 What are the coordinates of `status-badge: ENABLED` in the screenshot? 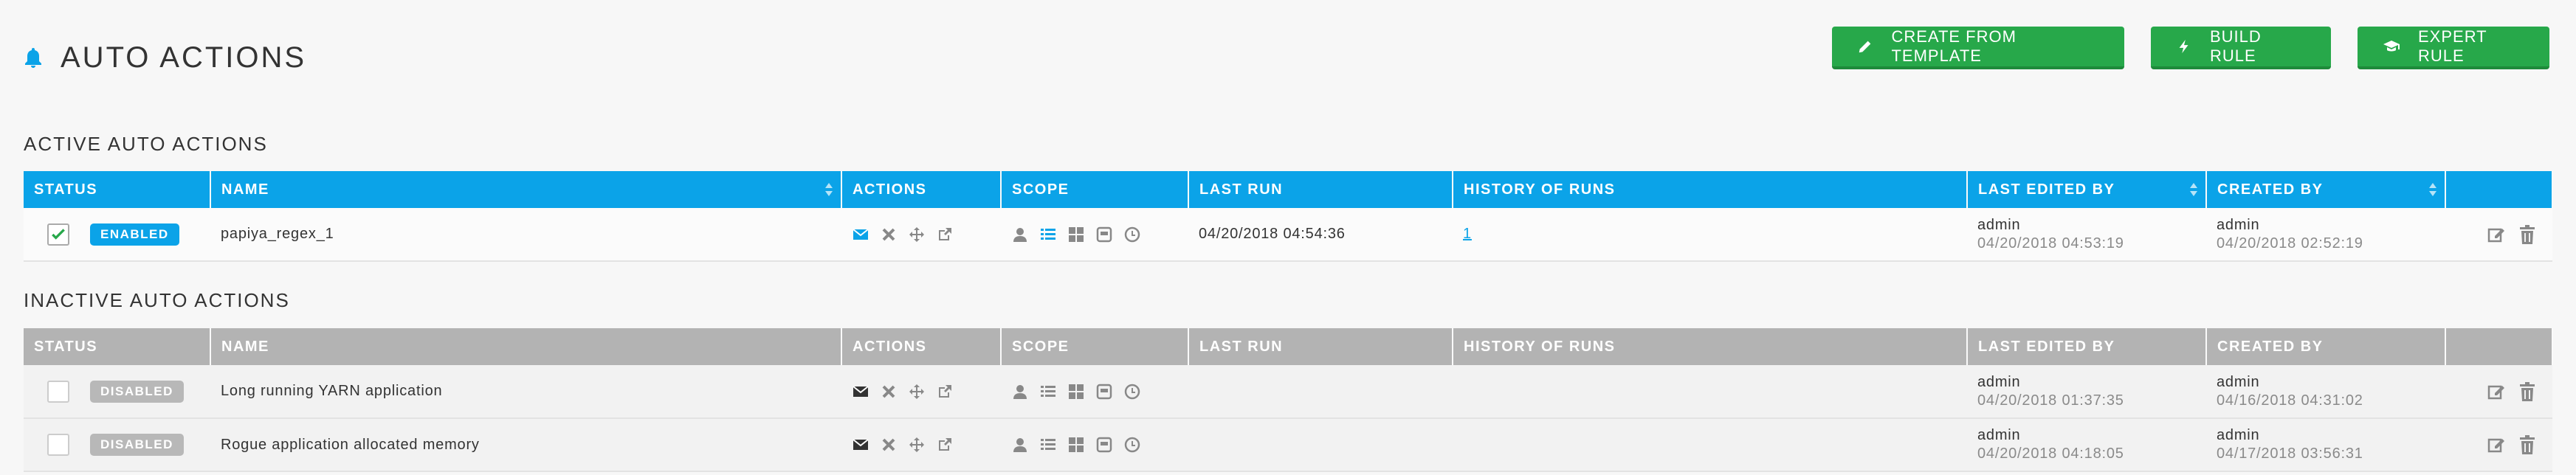 It's located at (135, 234).